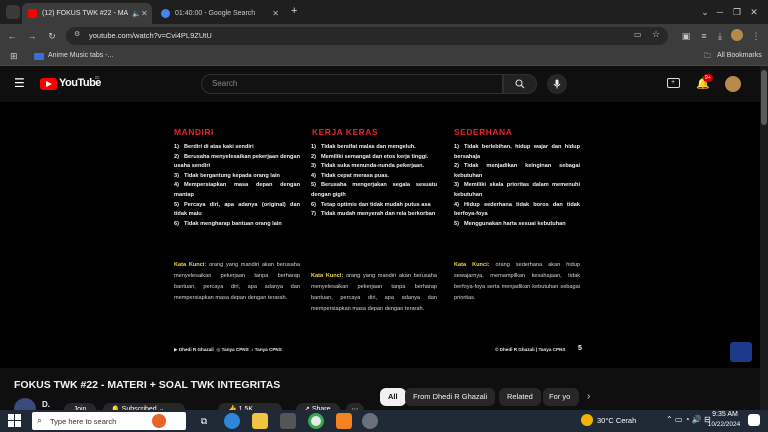  Describe the element at coordinates (450, 397) in the screenshot. I see `chip-from-channel: From Dhedi R Ghazali` at that location.